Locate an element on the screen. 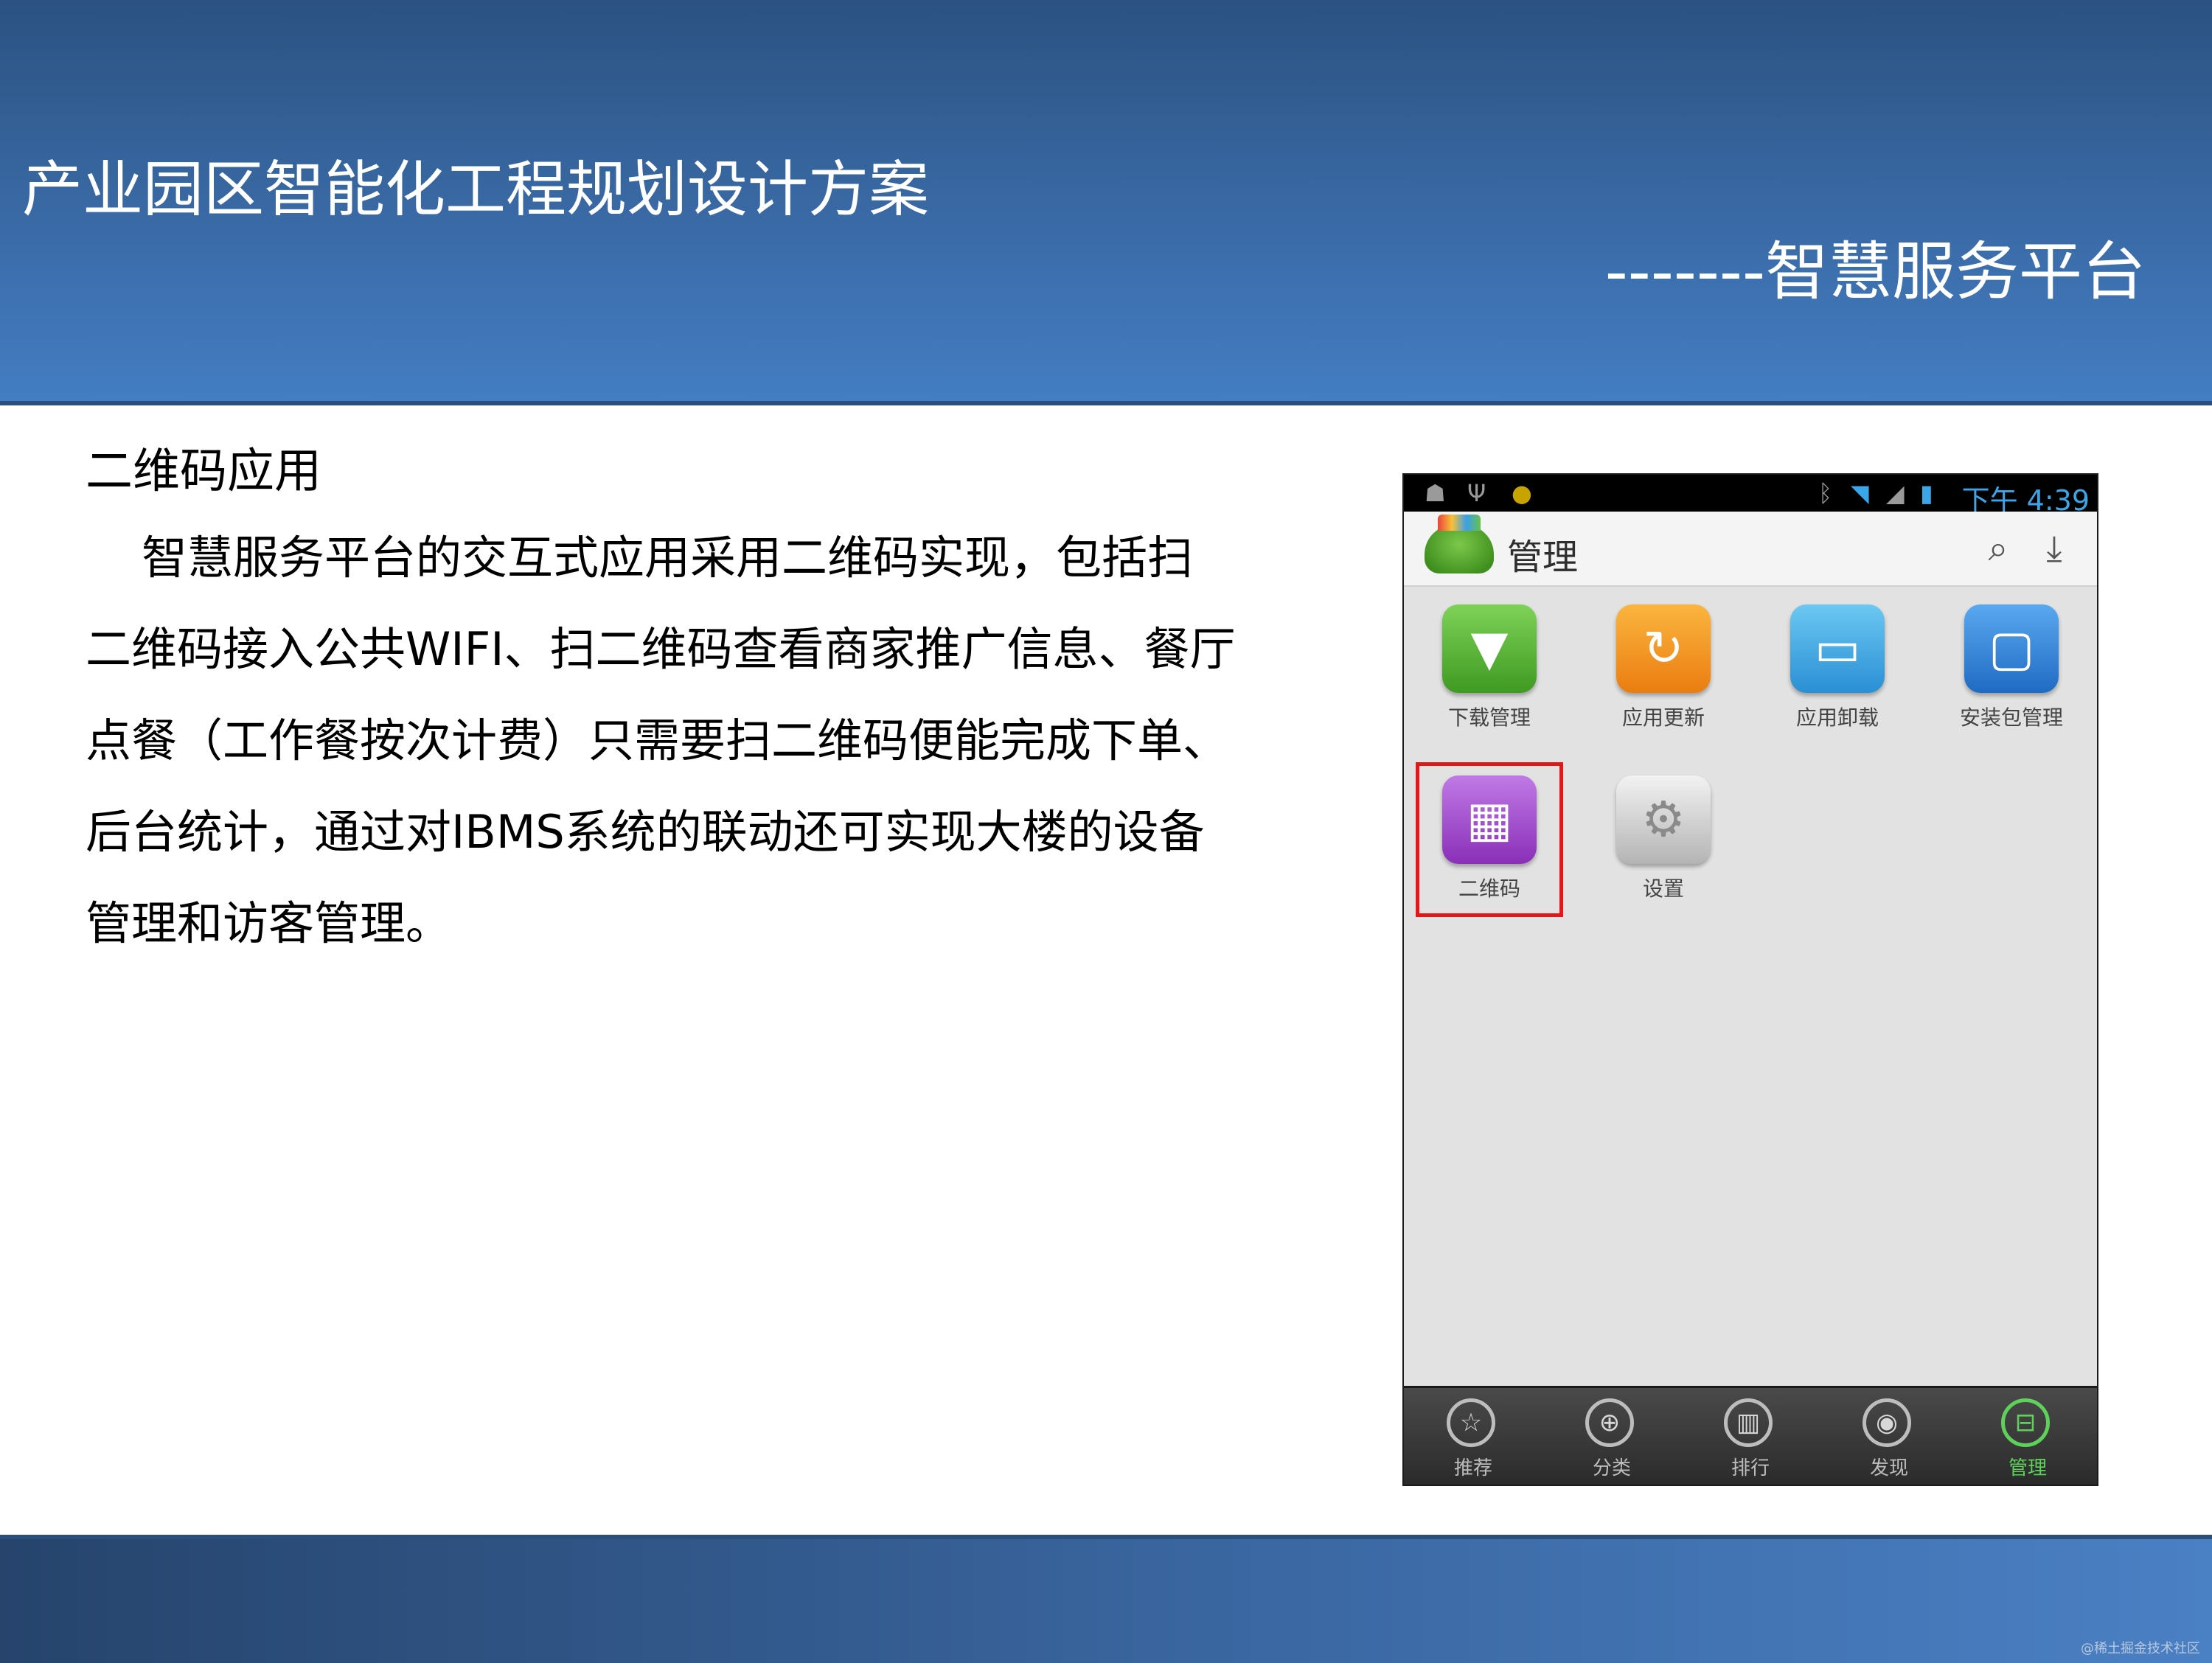  gear-icon: ⚙ is located at coordinates (1663, 819).